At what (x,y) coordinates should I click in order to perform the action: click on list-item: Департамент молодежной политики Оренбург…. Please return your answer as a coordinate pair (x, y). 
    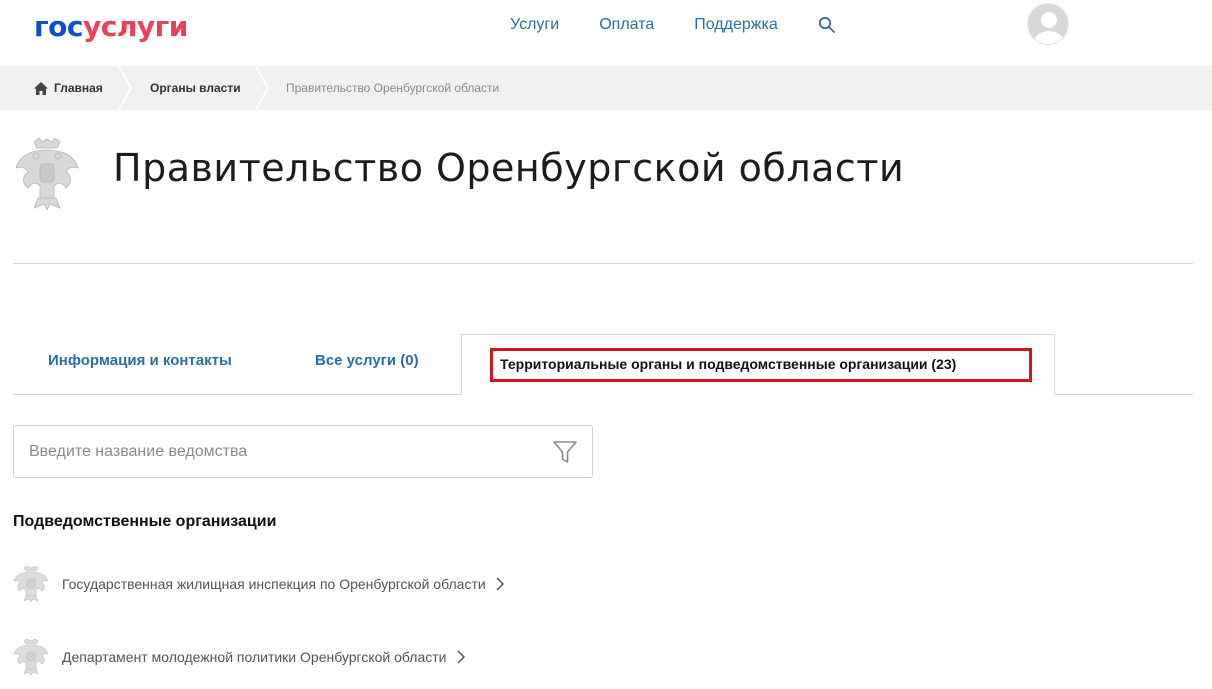
    Looking at the image, I should click on (239, 657).